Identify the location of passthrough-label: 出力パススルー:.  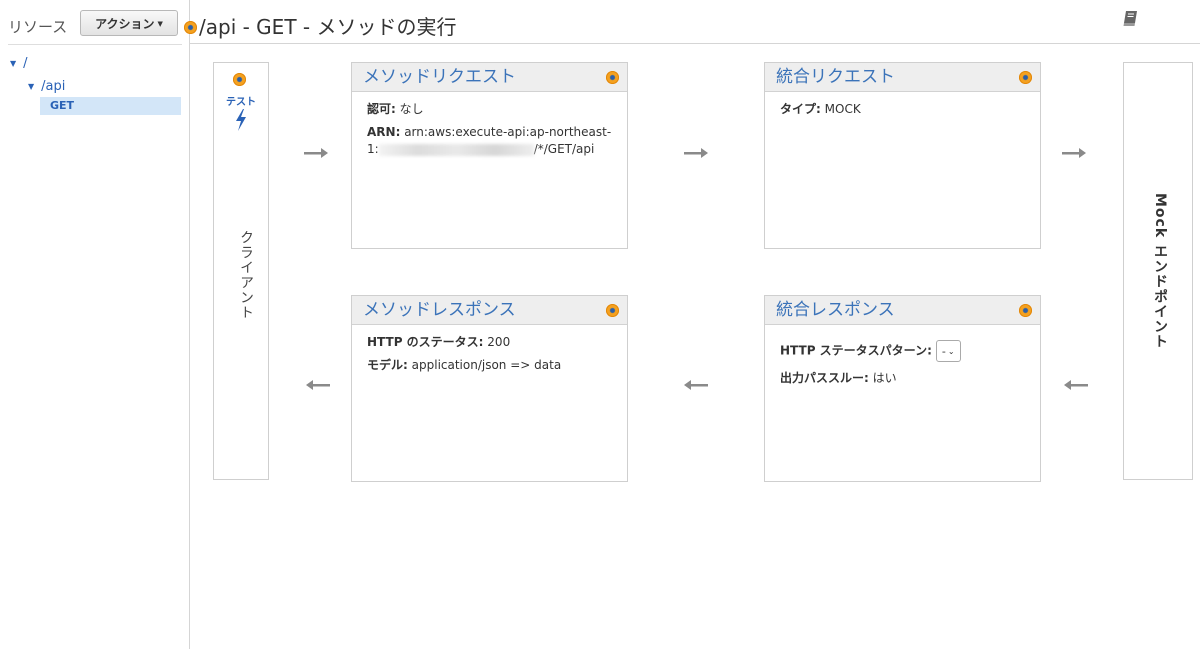
(824, 378).